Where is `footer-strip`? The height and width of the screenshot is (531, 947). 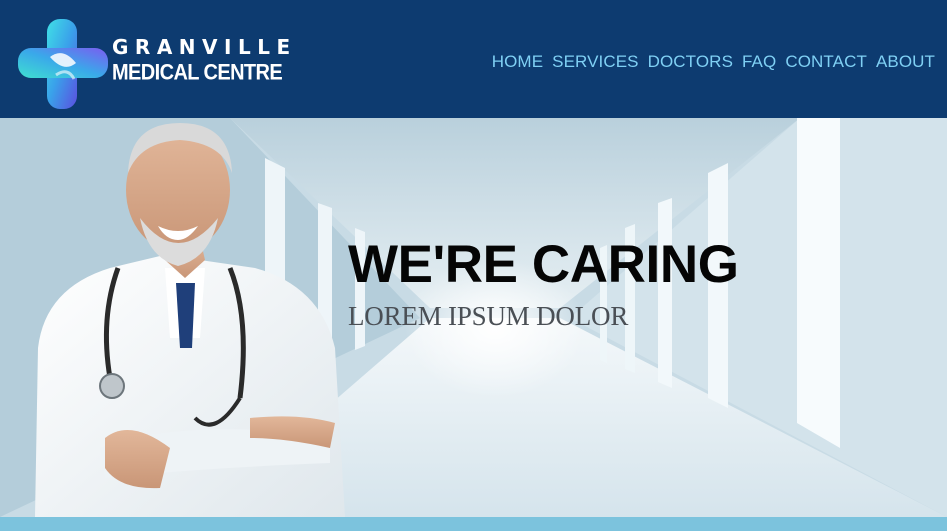
footer-strip is located at coordinates (473, 524).